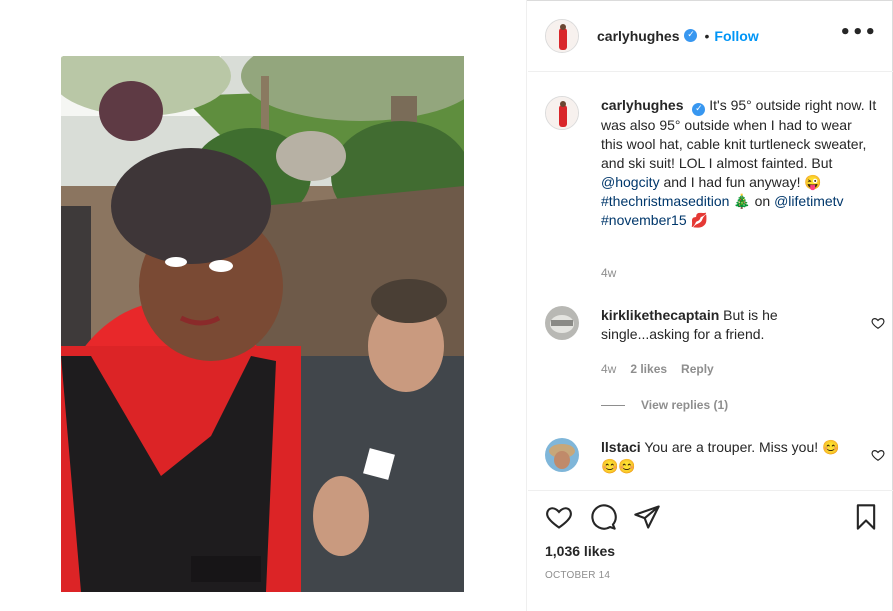 The width and height of the screenshot is (893, 611). What do you see at coordinates (697, 369) in the screenshot?
I see `reply-button: Reply` at bounding box center [697, 369].